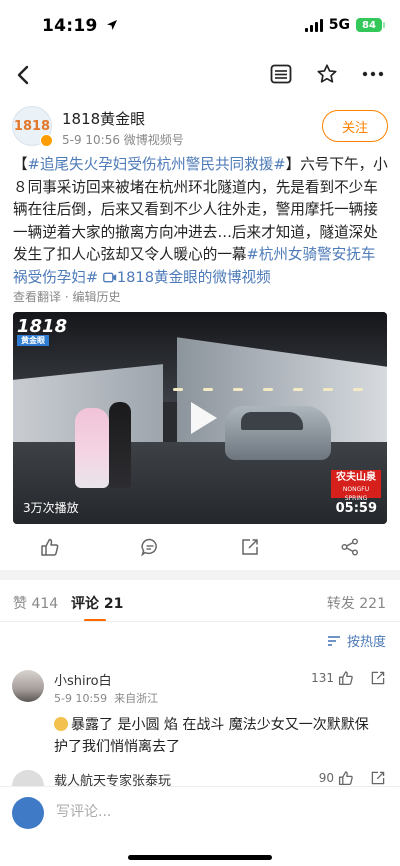 This screenshot has width=400, height=866. What do you see at coordinates (28, 813) in the screenshot?
I see `my-avatar` at bounding box center [28, 813].